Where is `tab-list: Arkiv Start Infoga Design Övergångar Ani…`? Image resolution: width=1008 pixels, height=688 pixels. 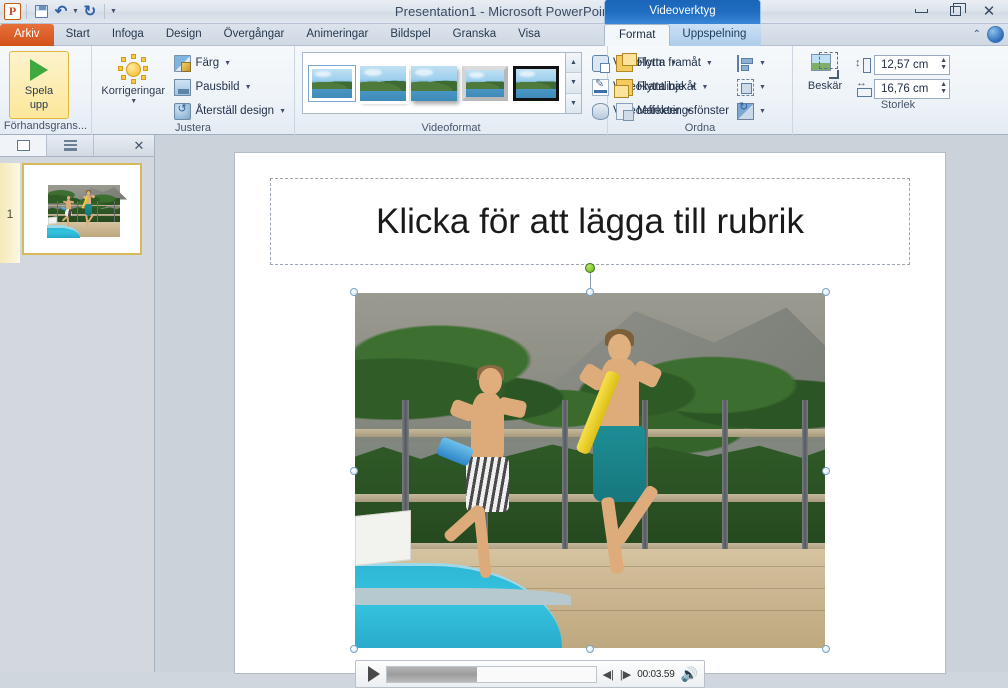
tab-list: Arkiv Start Infoga Design Övergångar Ani… is located at coordinates (504, 35).